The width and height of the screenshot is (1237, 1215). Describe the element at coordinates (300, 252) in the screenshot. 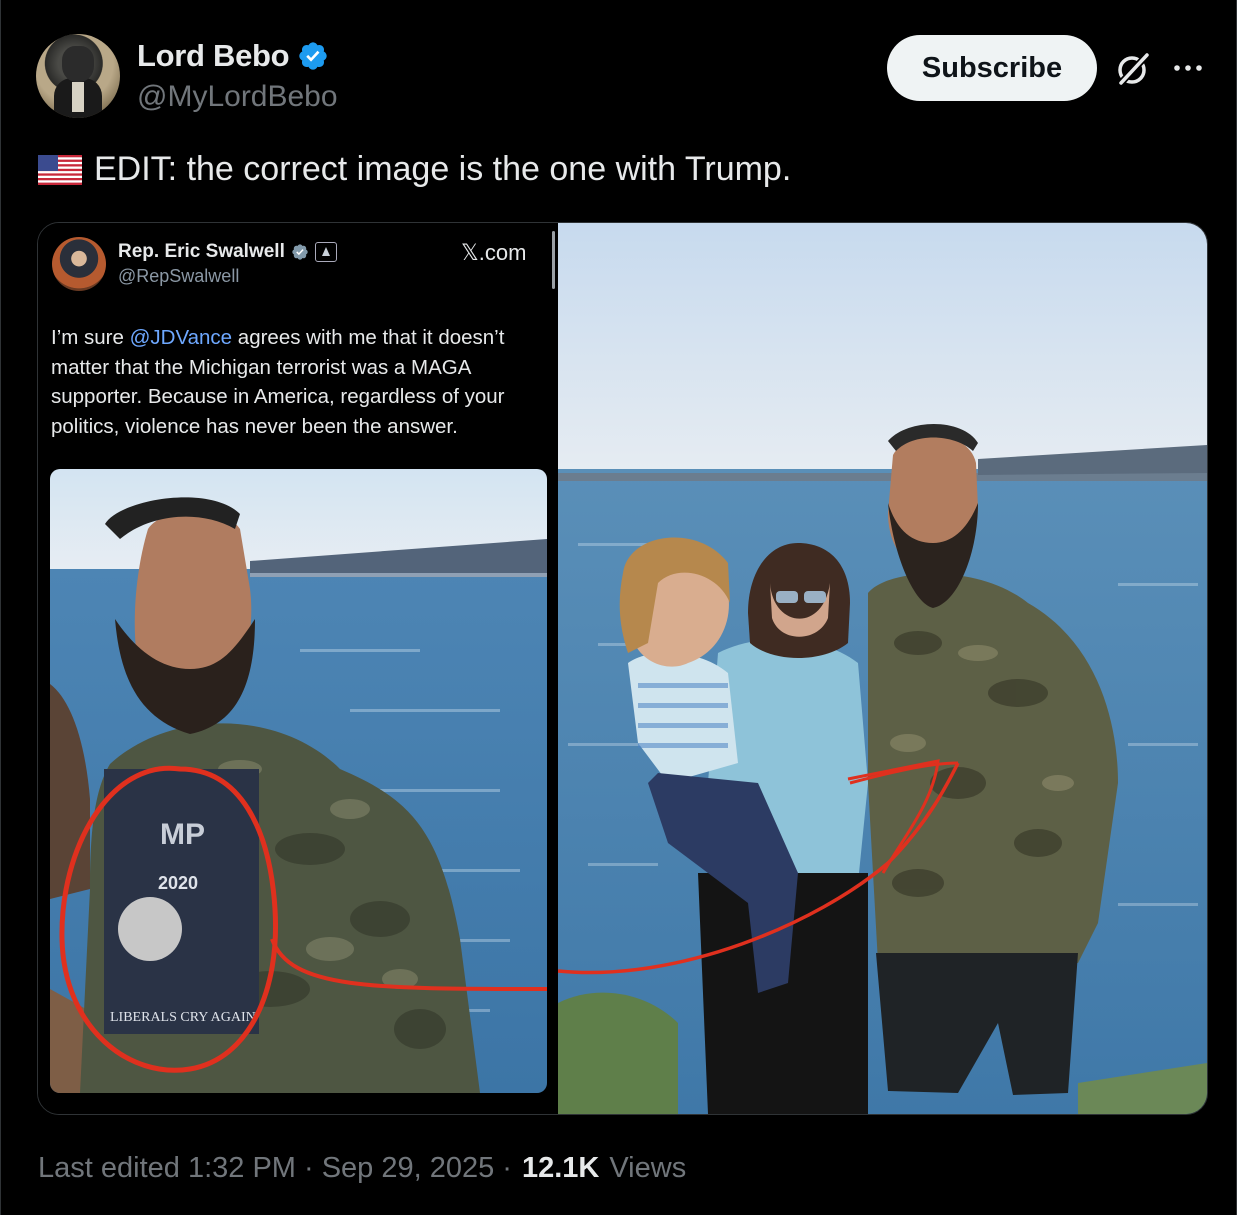

I see `gray-verified-badge-icon` at that location.